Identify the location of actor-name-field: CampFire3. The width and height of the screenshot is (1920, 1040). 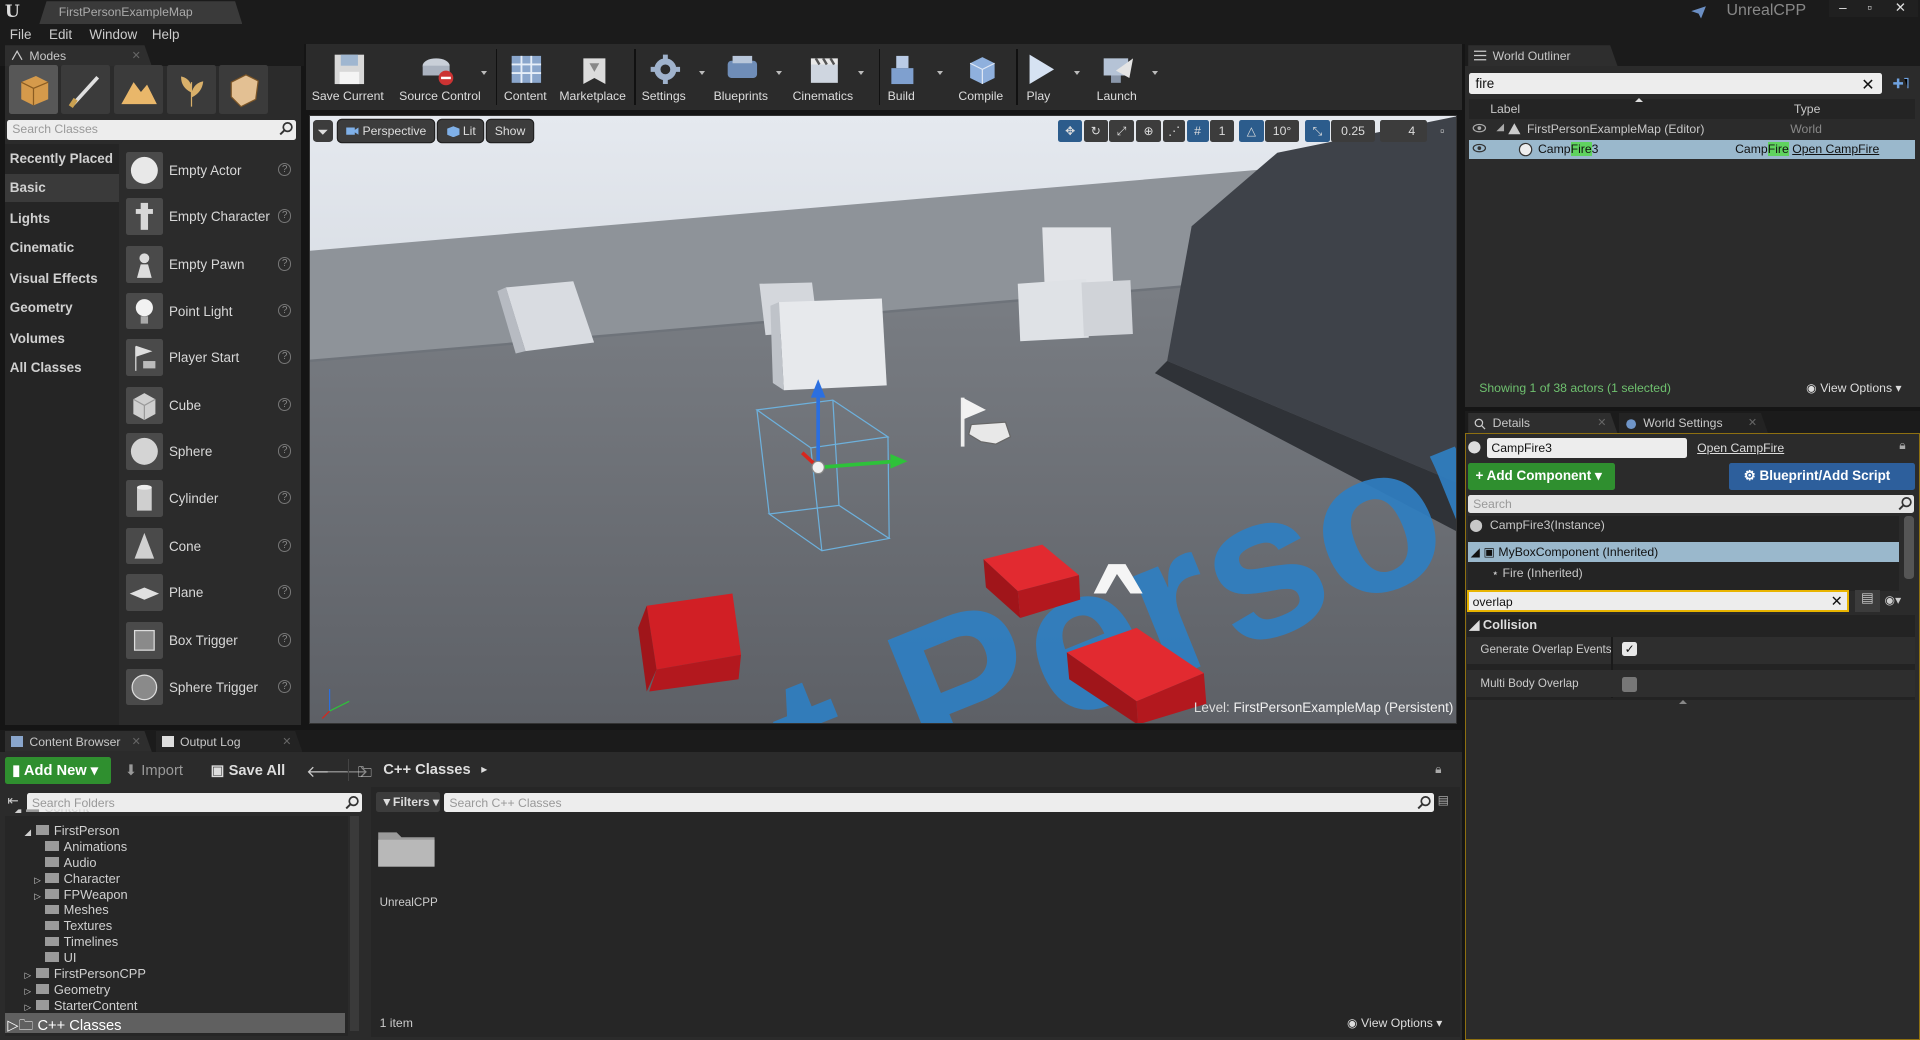
(1587, 448).